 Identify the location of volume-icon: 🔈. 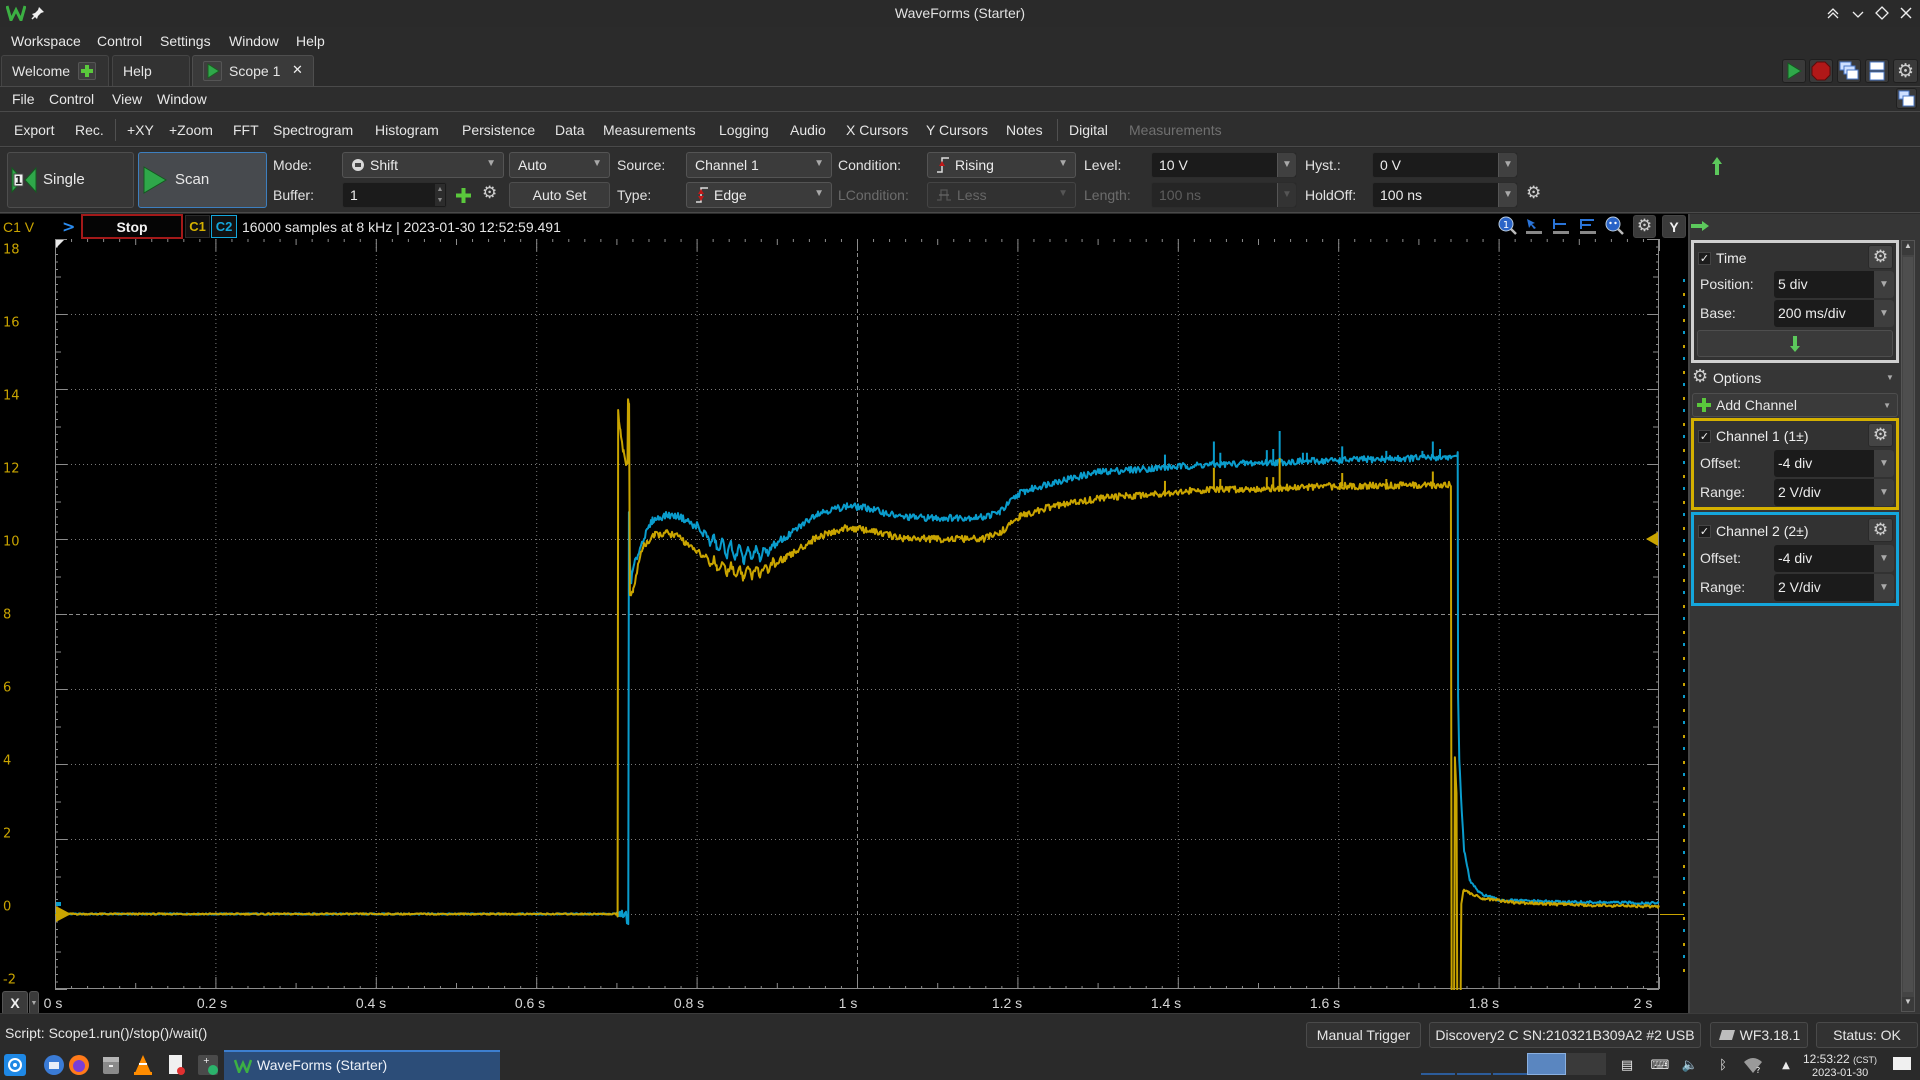
(1690, 1065).